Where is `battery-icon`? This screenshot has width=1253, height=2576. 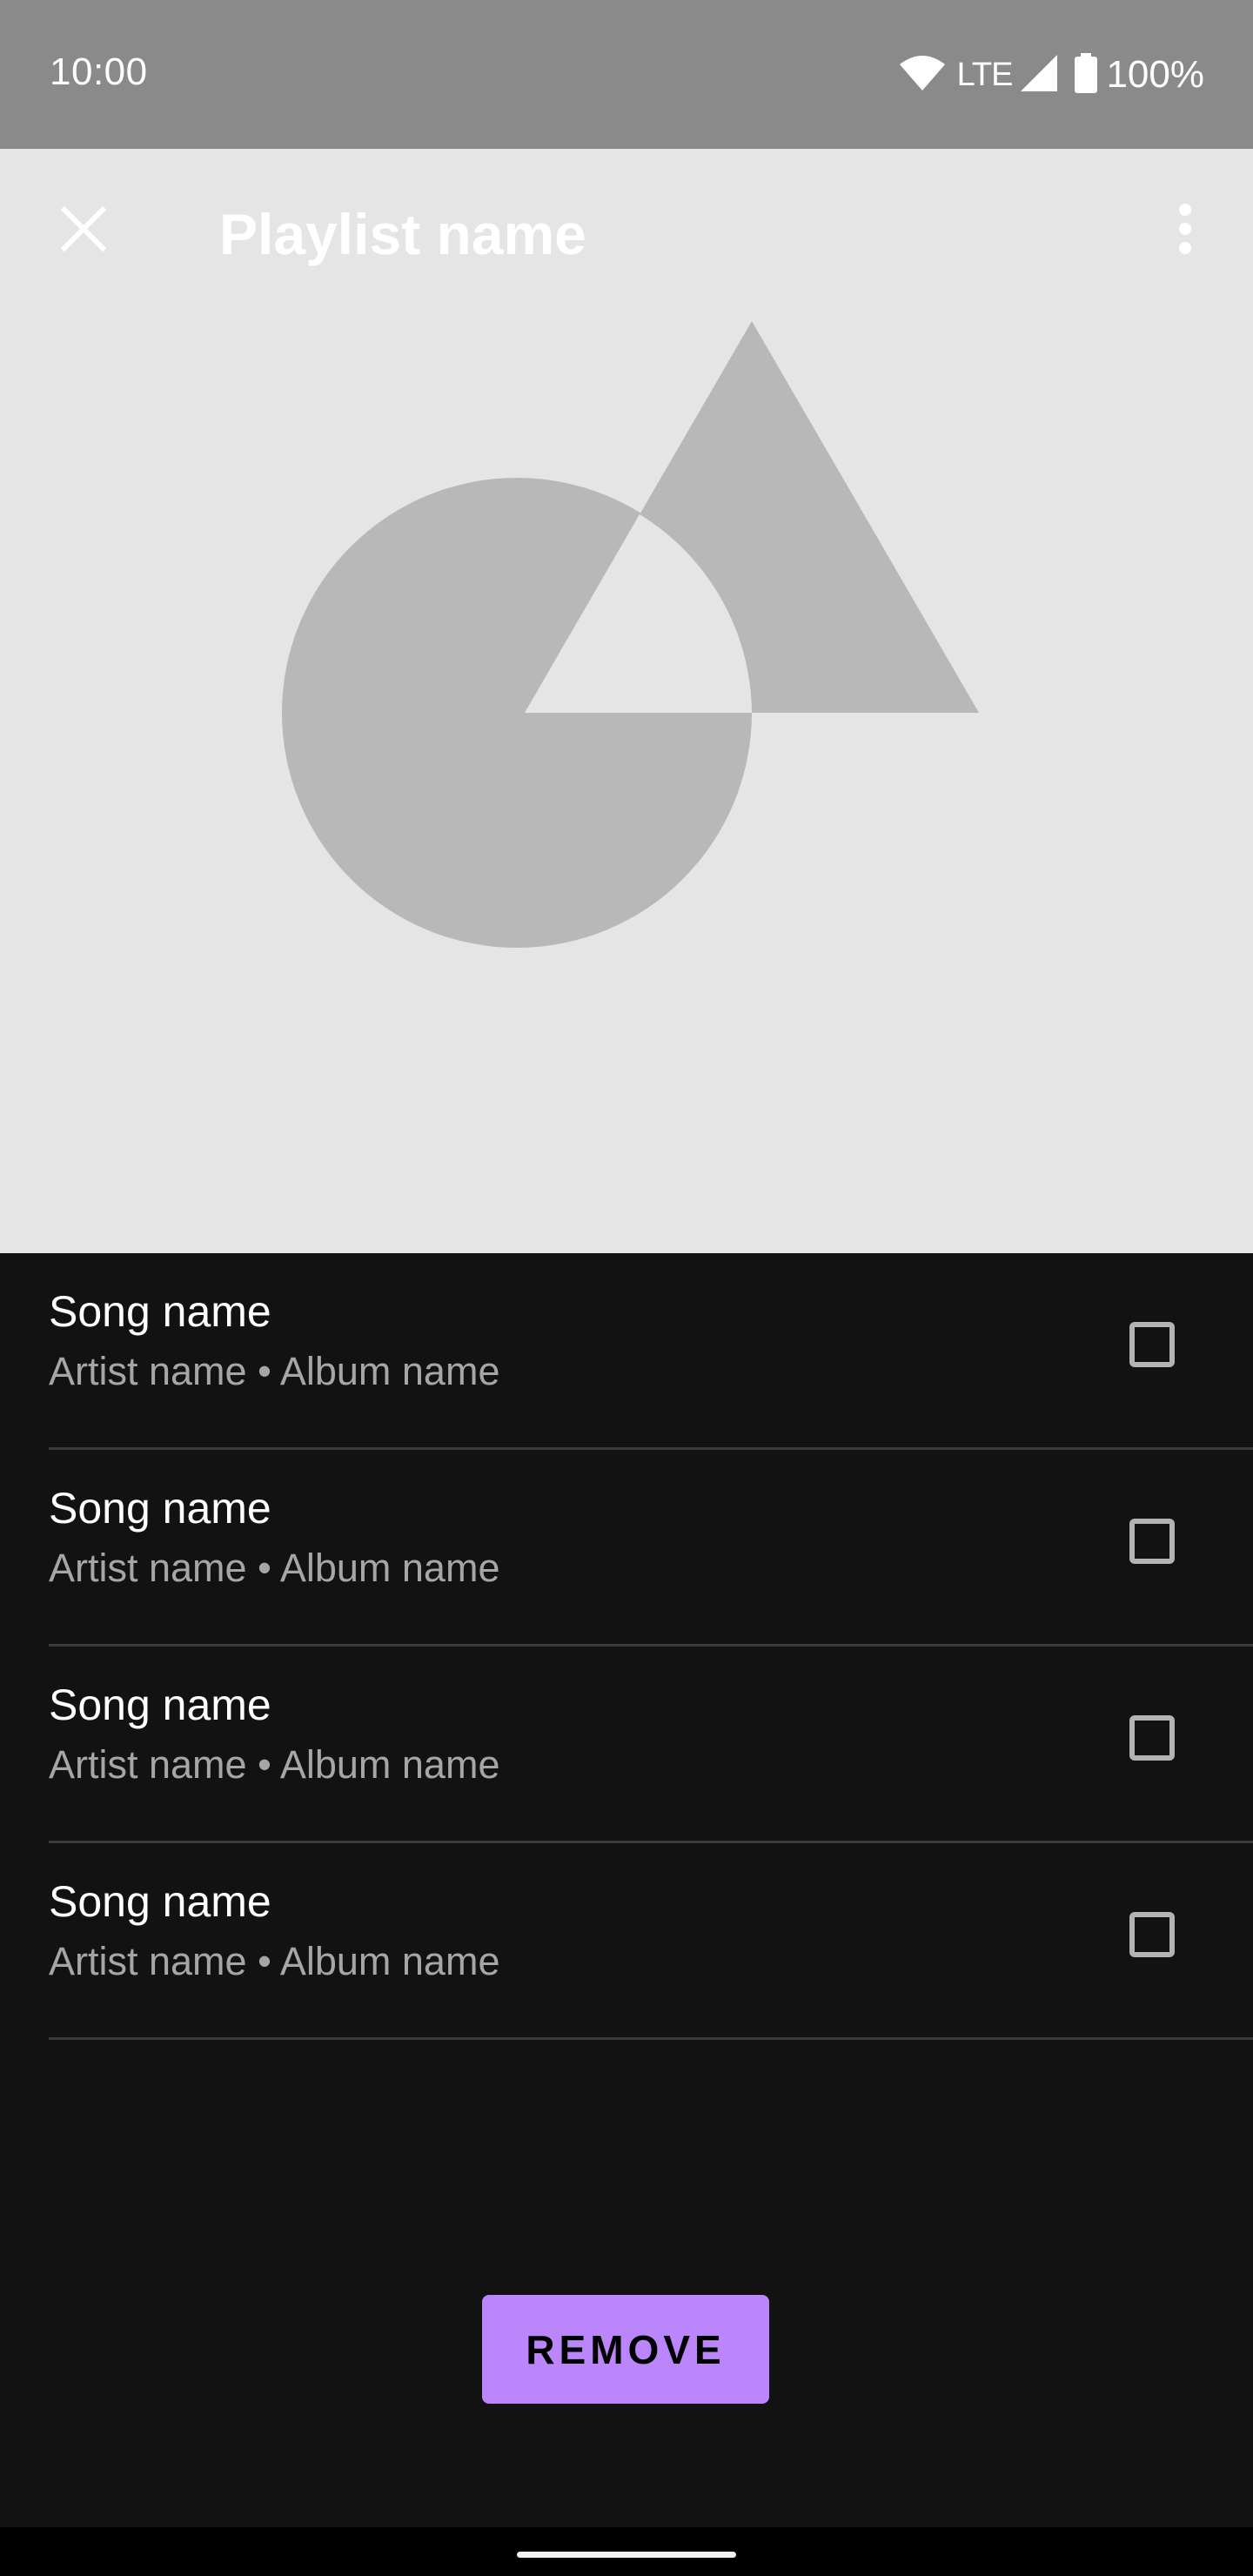 battery-icon is located at coordinates (1086, 74).